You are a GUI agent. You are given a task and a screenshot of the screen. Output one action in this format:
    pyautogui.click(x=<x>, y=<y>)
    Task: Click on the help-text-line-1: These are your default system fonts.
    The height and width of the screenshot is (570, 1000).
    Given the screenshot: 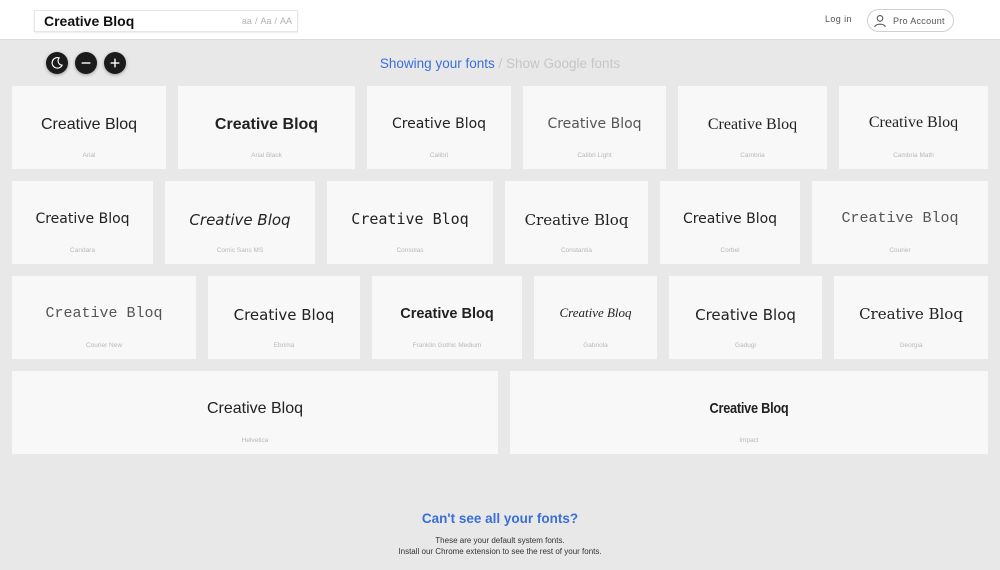 What is the action you would take?
    pyautogui.click(x=500, y=540)
    